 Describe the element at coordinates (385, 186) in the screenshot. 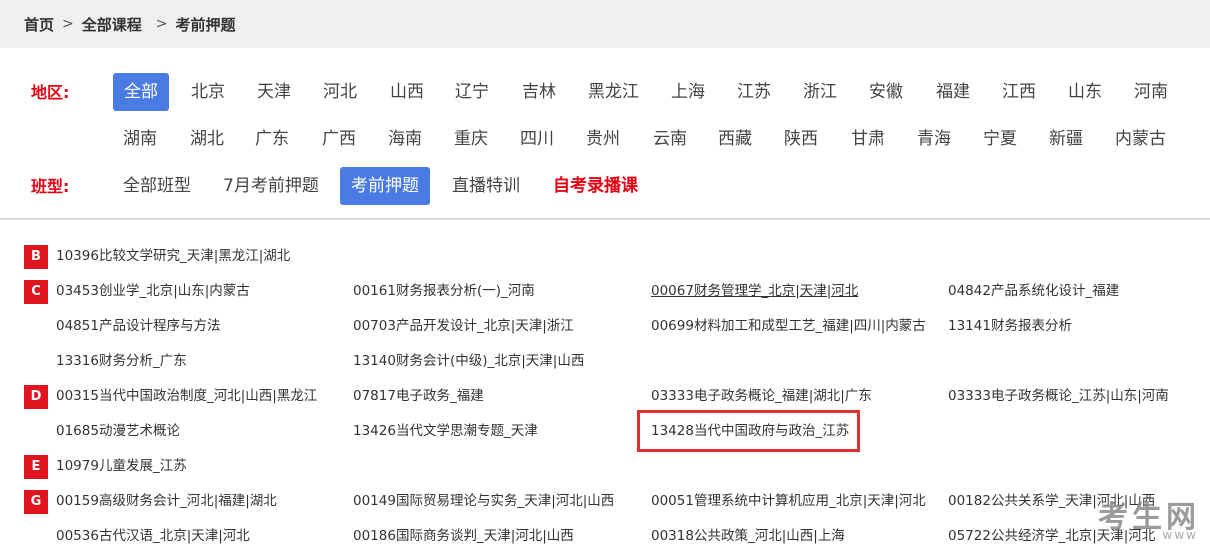

I see `class-option-2: 考前押题` at that location.